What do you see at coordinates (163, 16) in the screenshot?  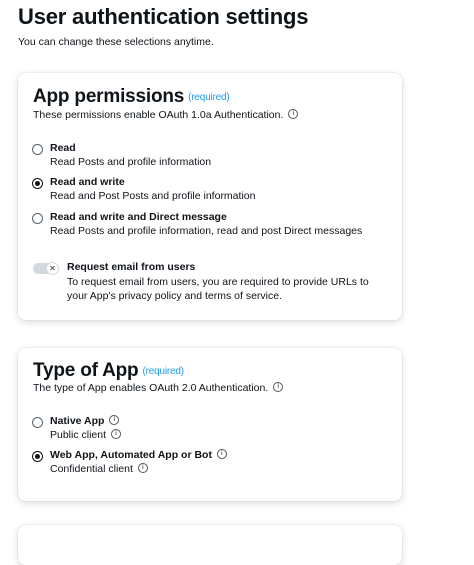 I see `page-title: User authentication settings` at bounding box center [163, 16].